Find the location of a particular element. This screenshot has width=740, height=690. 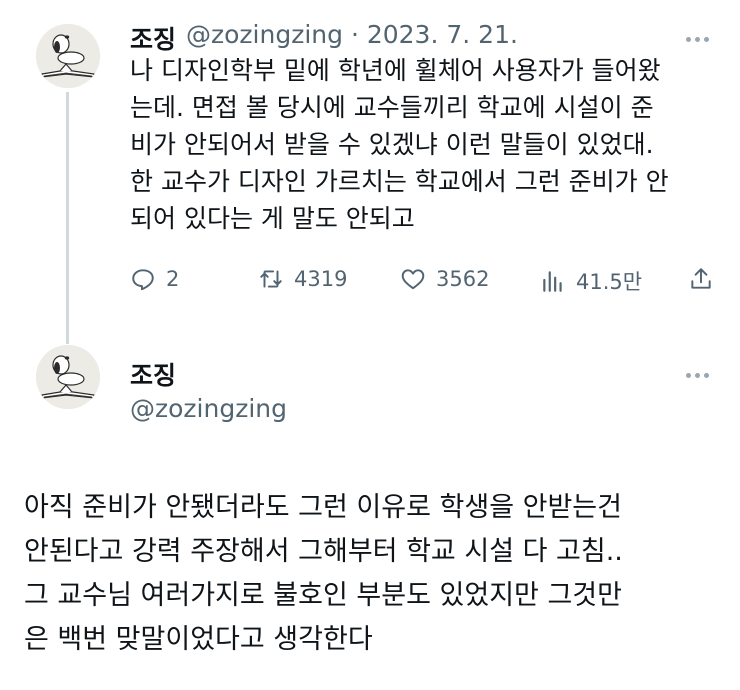

author-handle: @zozingzing · 2023. 7. 21. is located at coordinates (352, 34).